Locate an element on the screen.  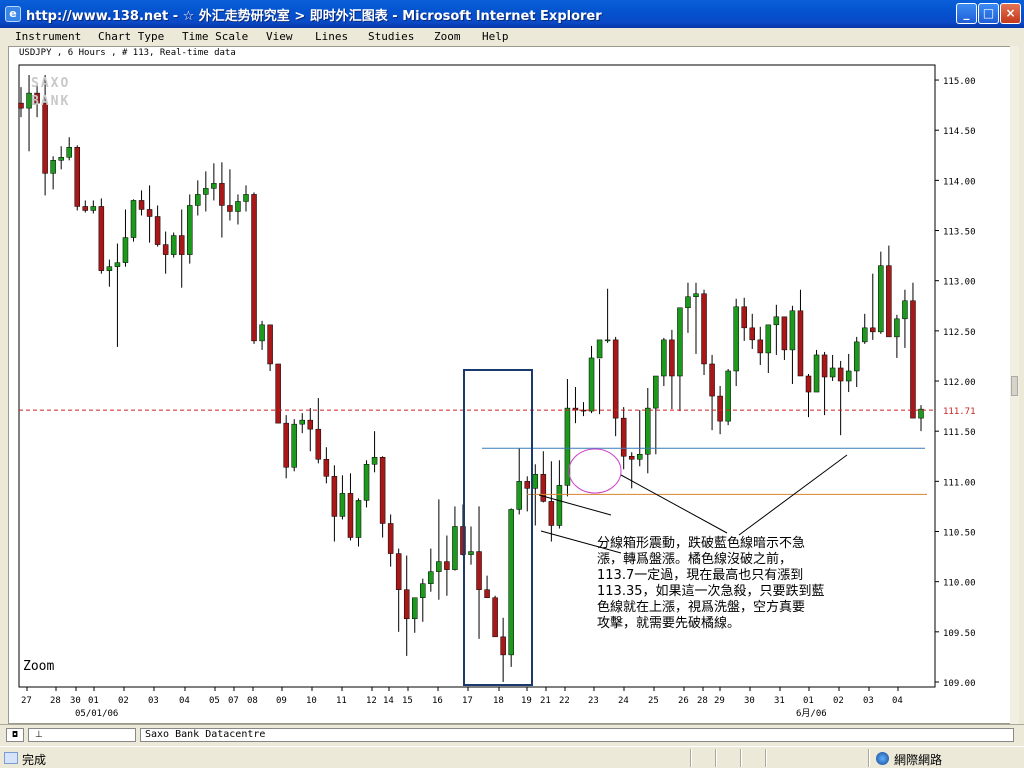
x-tick-label: 16 is located at coordinates (437, 701).